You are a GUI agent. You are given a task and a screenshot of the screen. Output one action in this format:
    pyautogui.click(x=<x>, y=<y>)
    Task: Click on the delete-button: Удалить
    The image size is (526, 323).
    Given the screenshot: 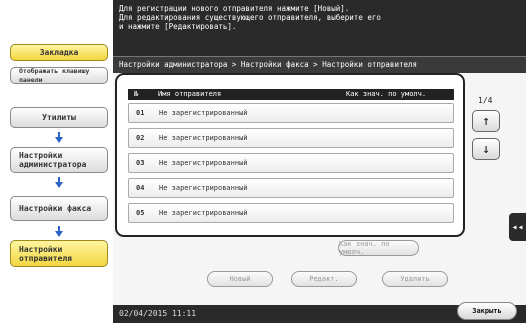 What is the action you would take?
    pyautogui.click(x=415, y=279)
    